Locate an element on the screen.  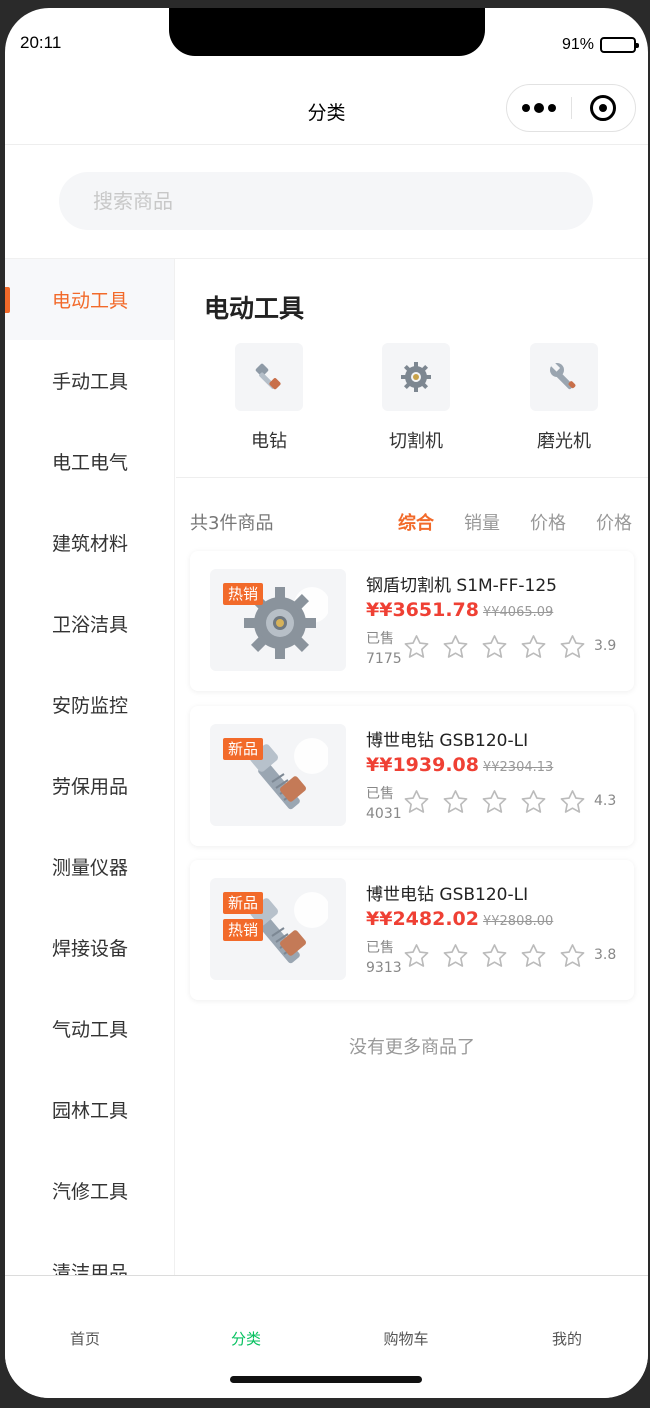
tab-cart: 购物车 is located at coordinates (406, 1338).